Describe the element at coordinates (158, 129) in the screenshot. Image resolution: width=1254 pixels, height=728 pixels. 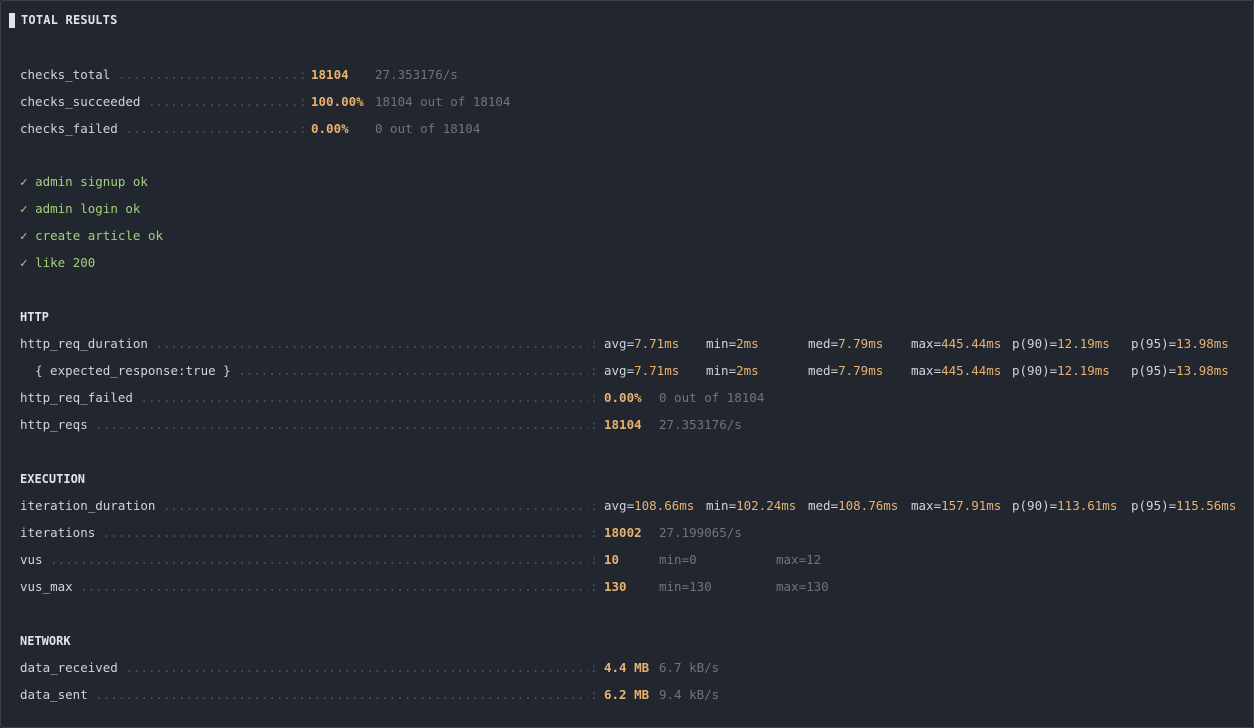
I see `metric-name: checks_failed` at that location.